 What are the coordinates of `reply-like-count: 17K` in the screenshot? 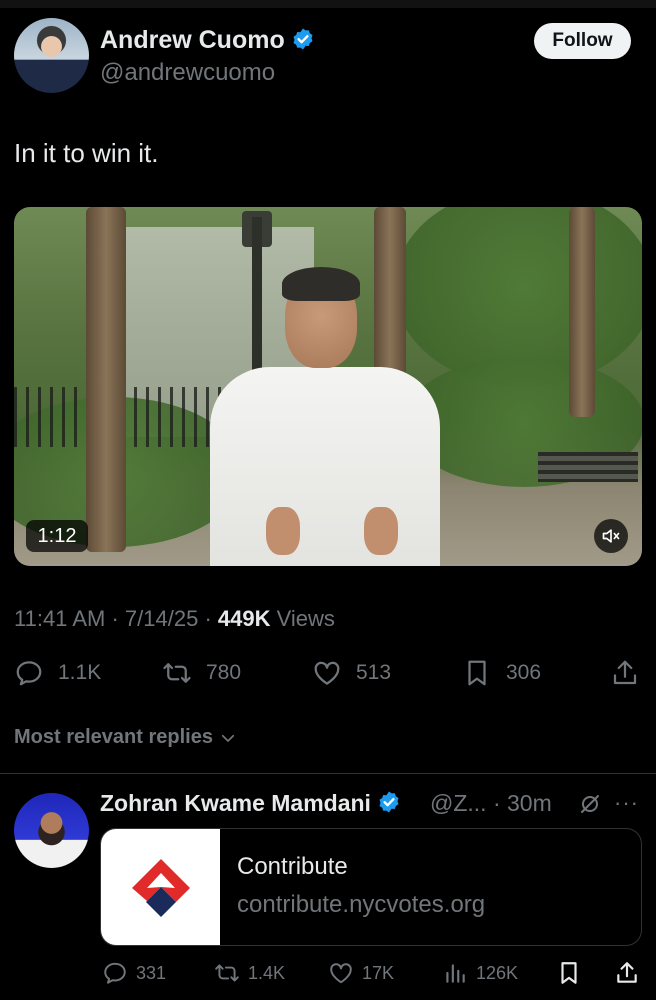 It's located at (378, 972).